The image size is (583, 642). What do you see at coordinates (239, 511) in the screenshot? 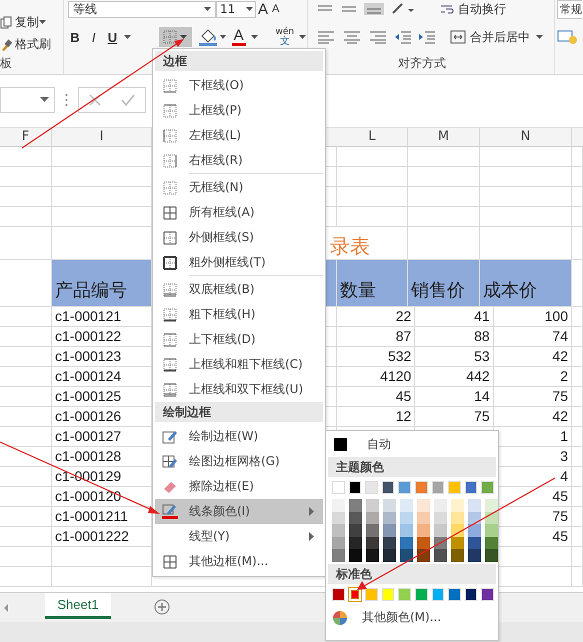
I see `menu-item: 线条颜色(I)` at bounding box center [239, 511].